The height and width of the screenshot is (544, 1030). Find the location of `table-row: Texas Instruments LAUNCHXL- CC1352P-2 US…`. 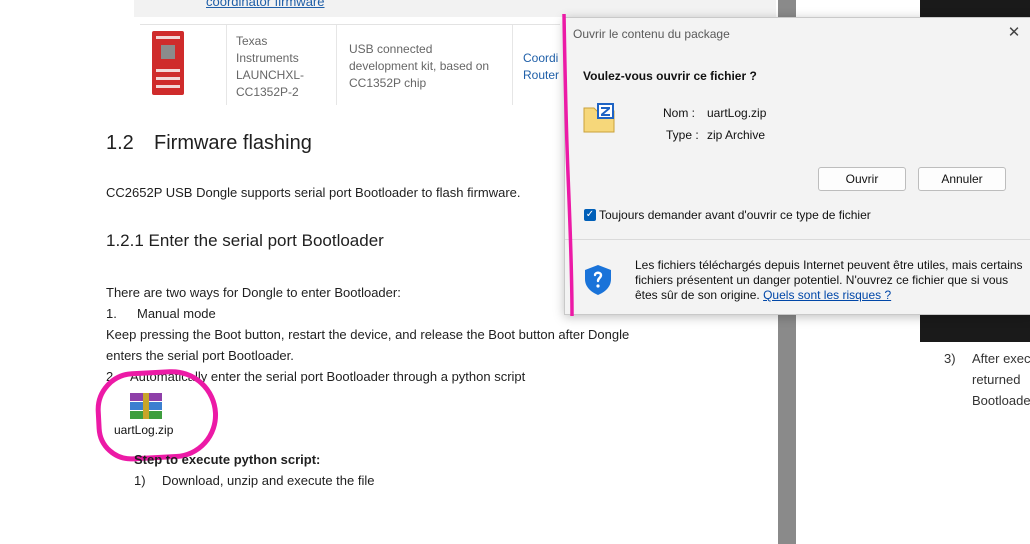

table-row: Texas Instruments LAUNCHXL- CC1352P-2 US… is located at coordinates (350, 64).